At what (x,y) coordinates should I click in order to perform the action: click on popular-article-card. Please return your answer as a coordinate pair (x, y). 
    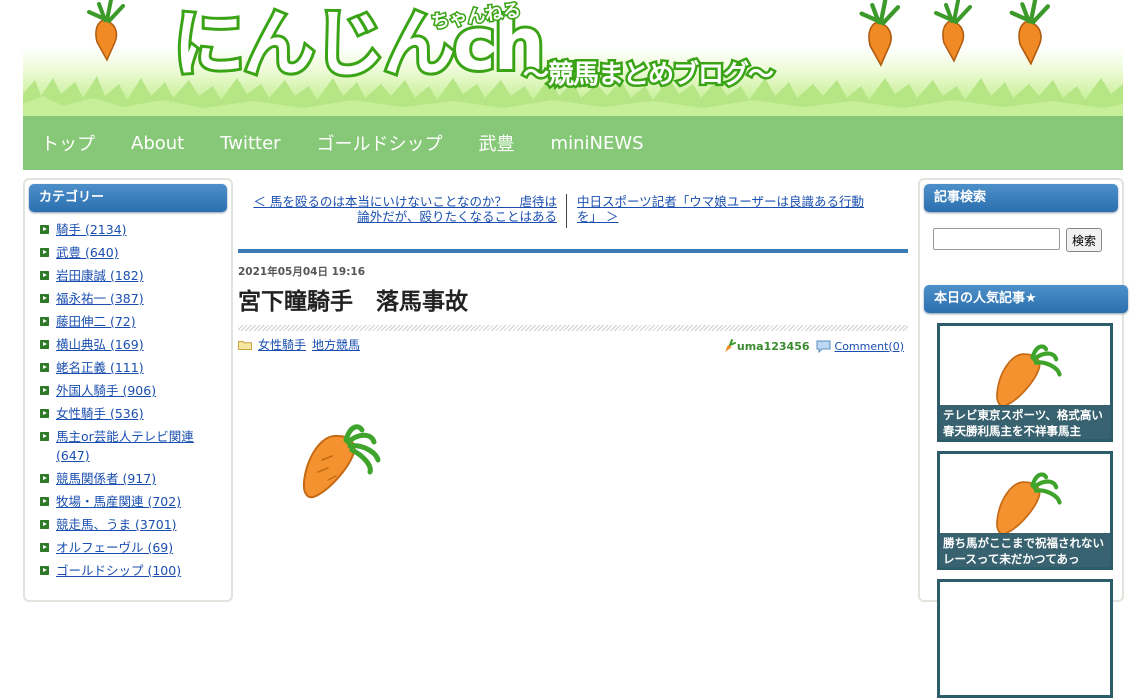
    Looking at the image, I should click on (1025, 638).